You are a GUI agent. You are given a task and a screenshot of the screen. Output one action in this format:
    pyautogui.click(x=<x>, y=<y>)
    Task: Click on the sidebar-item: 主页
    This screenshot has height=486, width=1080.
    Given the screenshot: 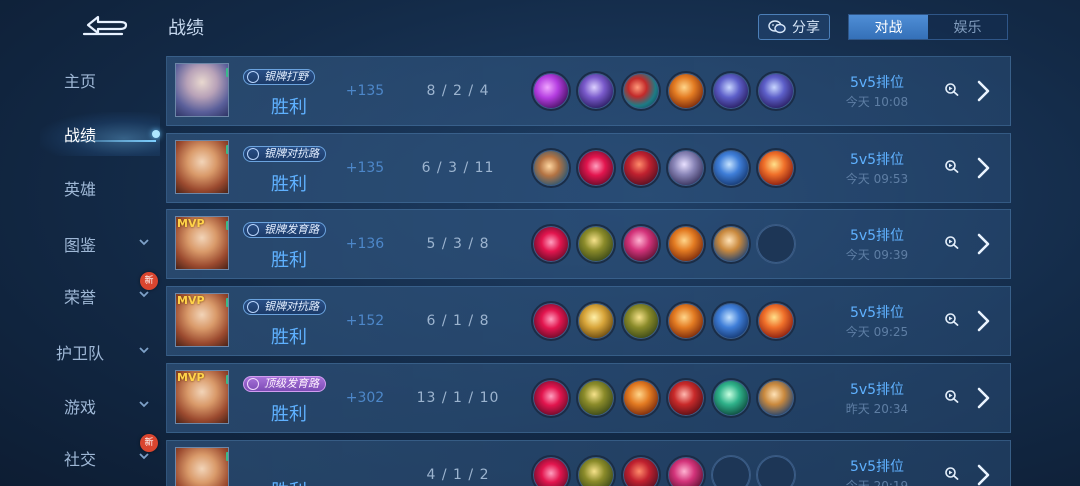 What is the action you would take?
    pyautogui.click(x=80, y=80)
    